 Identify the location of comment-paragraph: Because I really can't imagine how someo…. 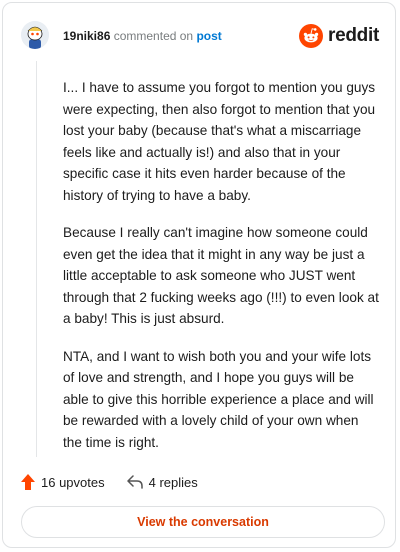
(221, 275).